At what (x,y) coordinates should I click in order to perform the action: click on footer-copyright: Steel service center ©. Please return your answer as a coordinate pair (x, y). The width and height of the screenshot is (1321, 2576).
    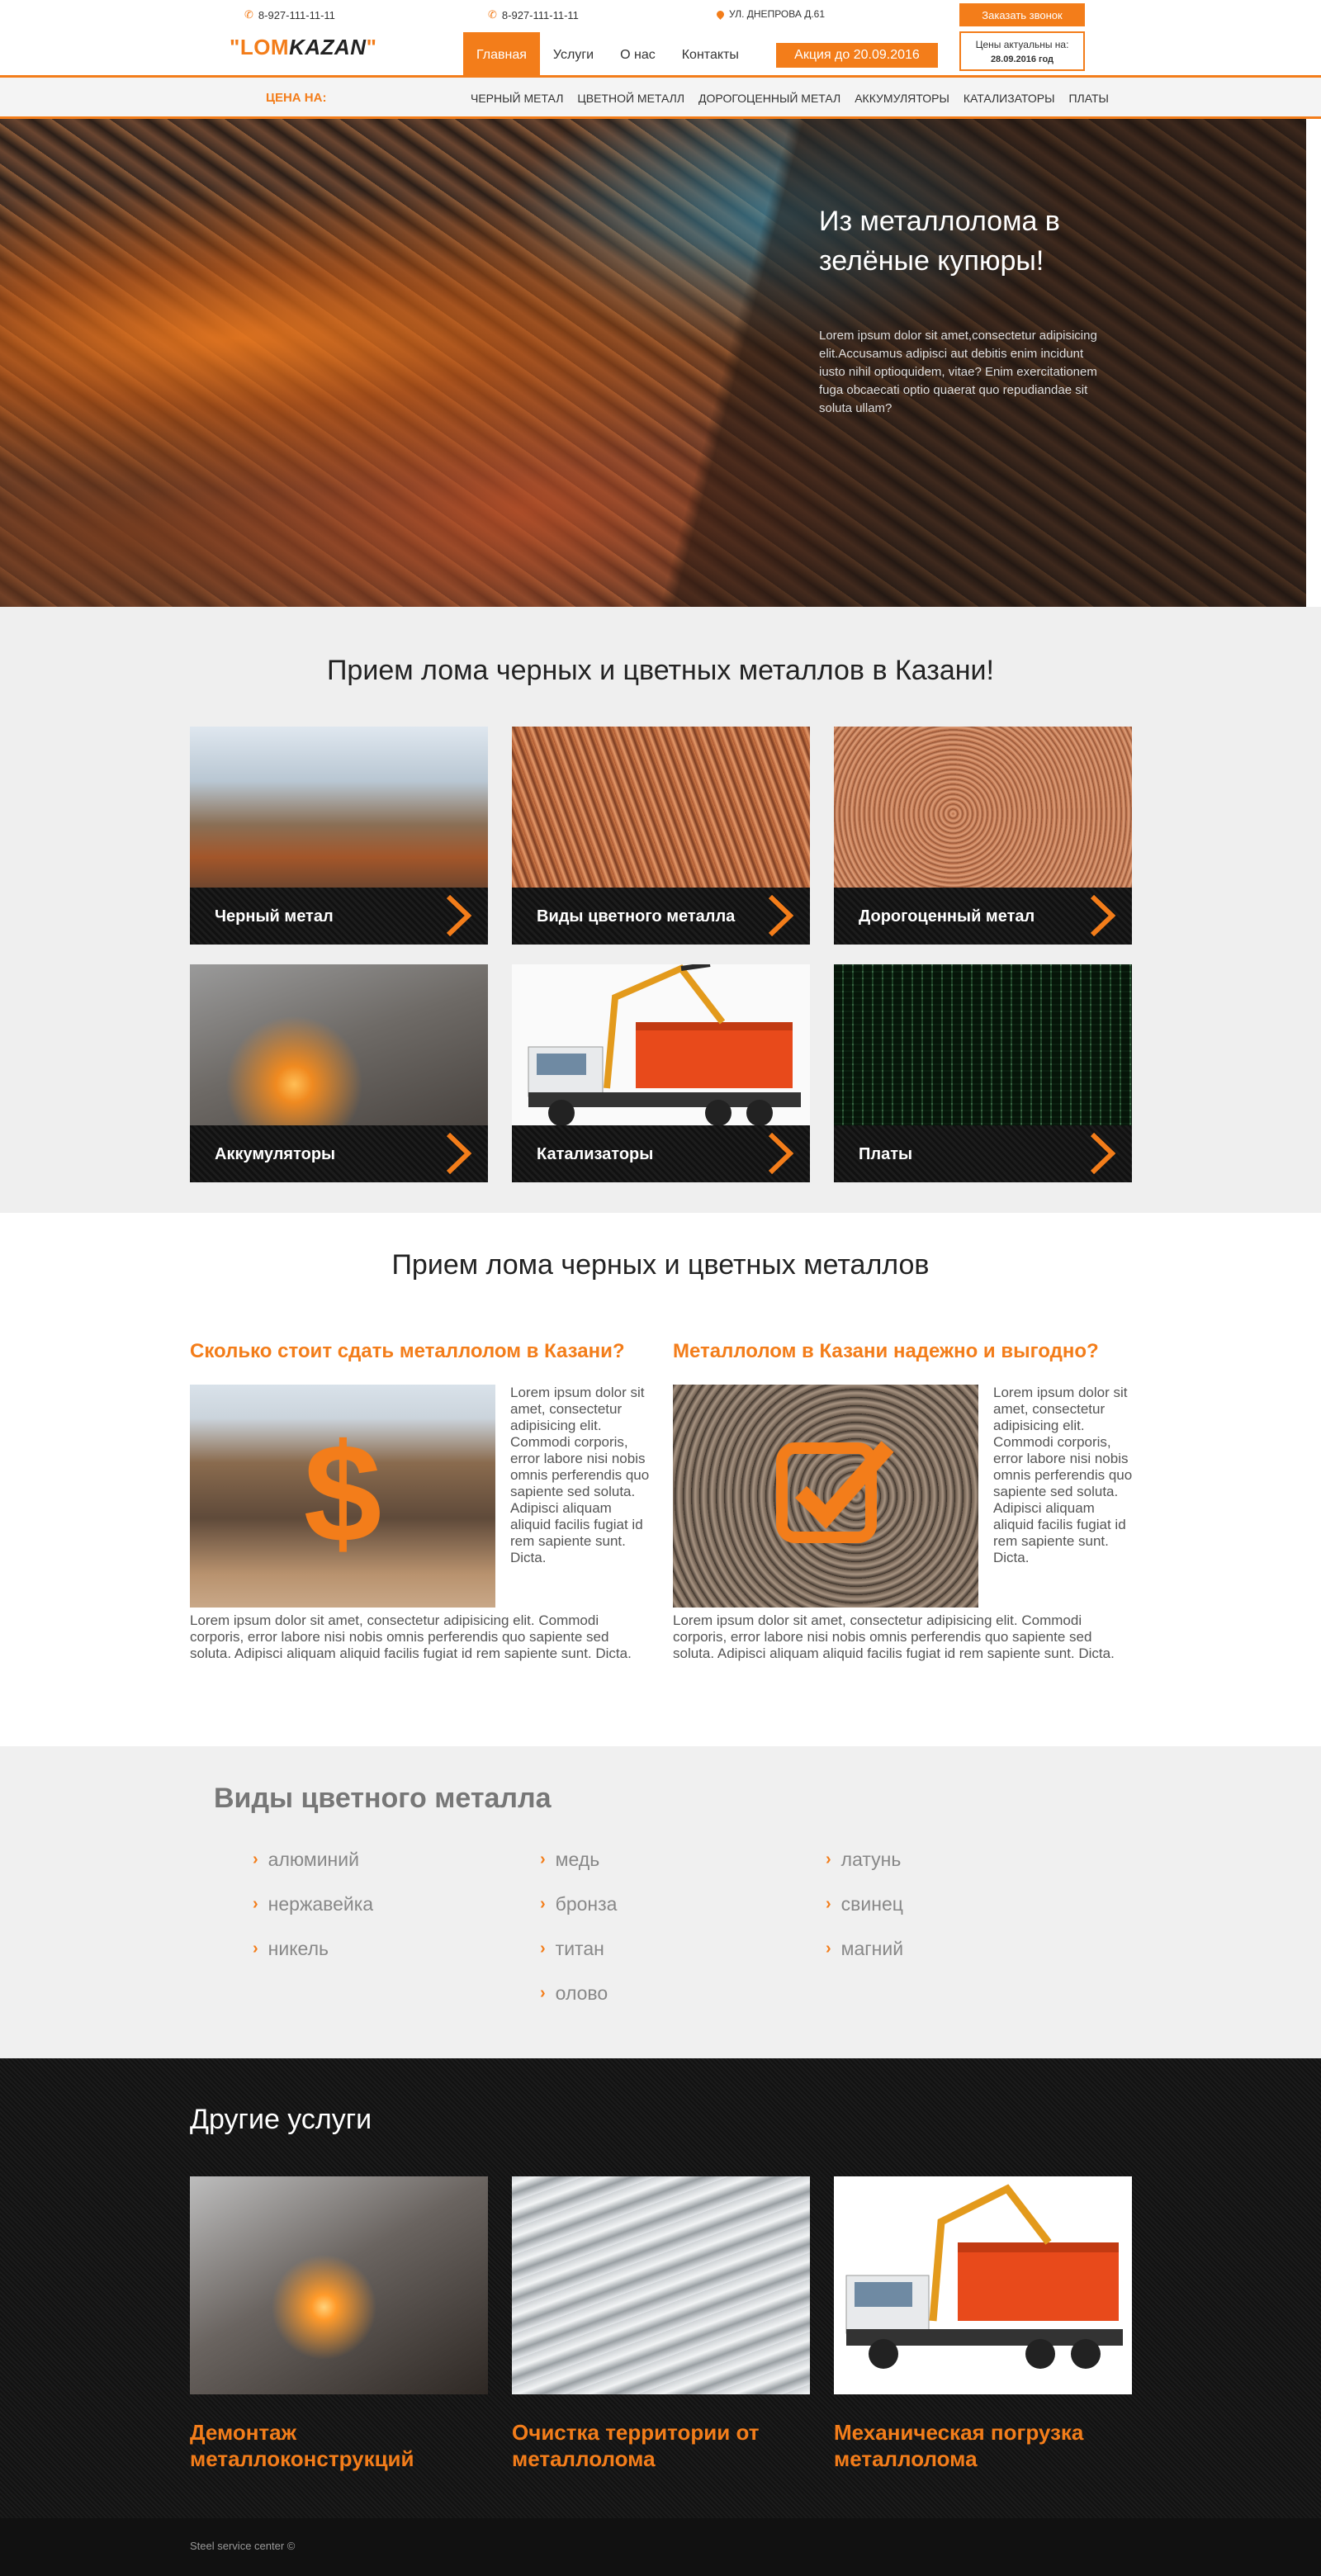
    Looking at the image, I should click on (243, 2546).